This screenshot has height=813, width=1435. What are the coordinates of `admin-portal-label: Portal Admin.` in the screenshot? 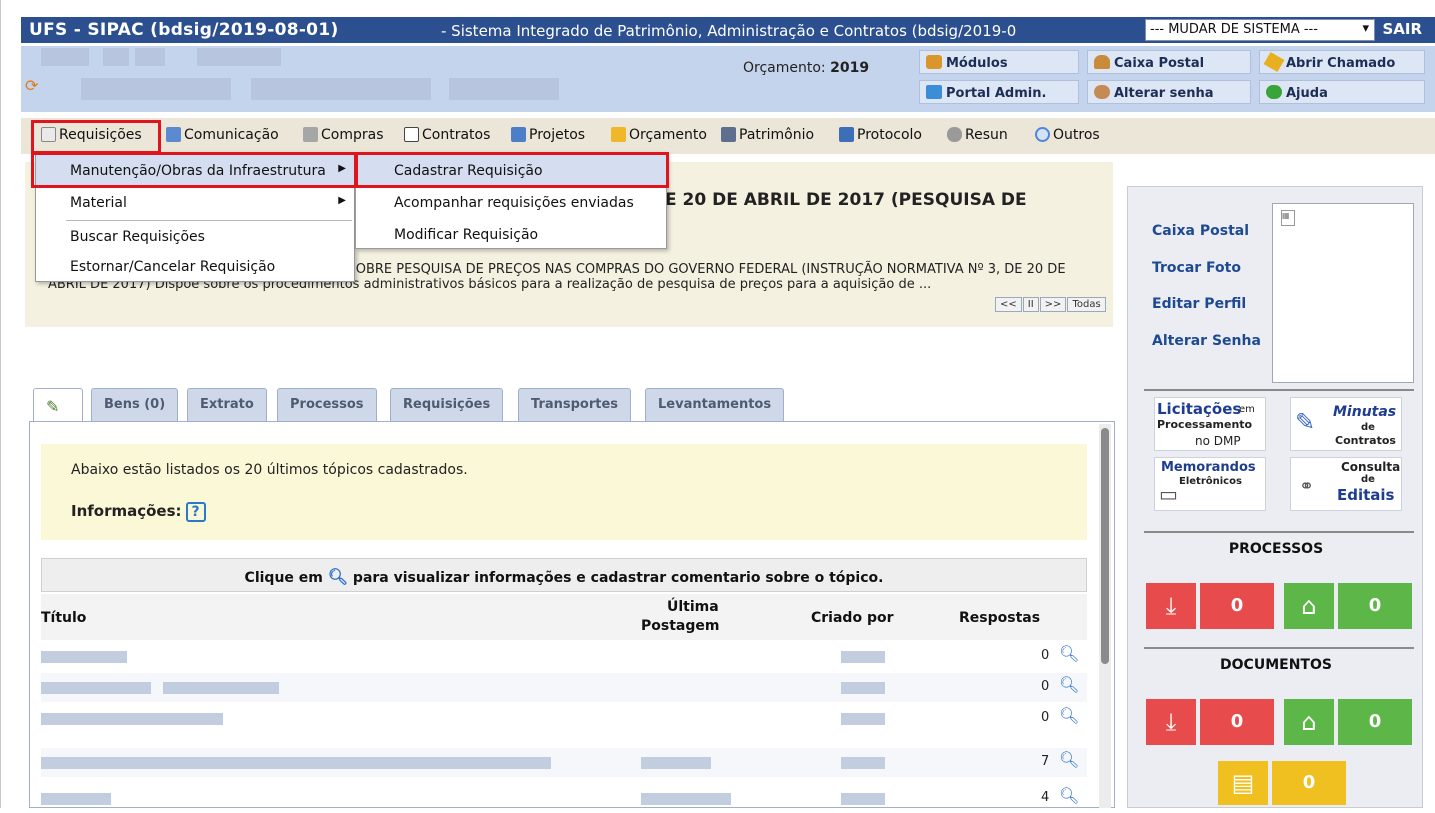 It's located at (996, 93).